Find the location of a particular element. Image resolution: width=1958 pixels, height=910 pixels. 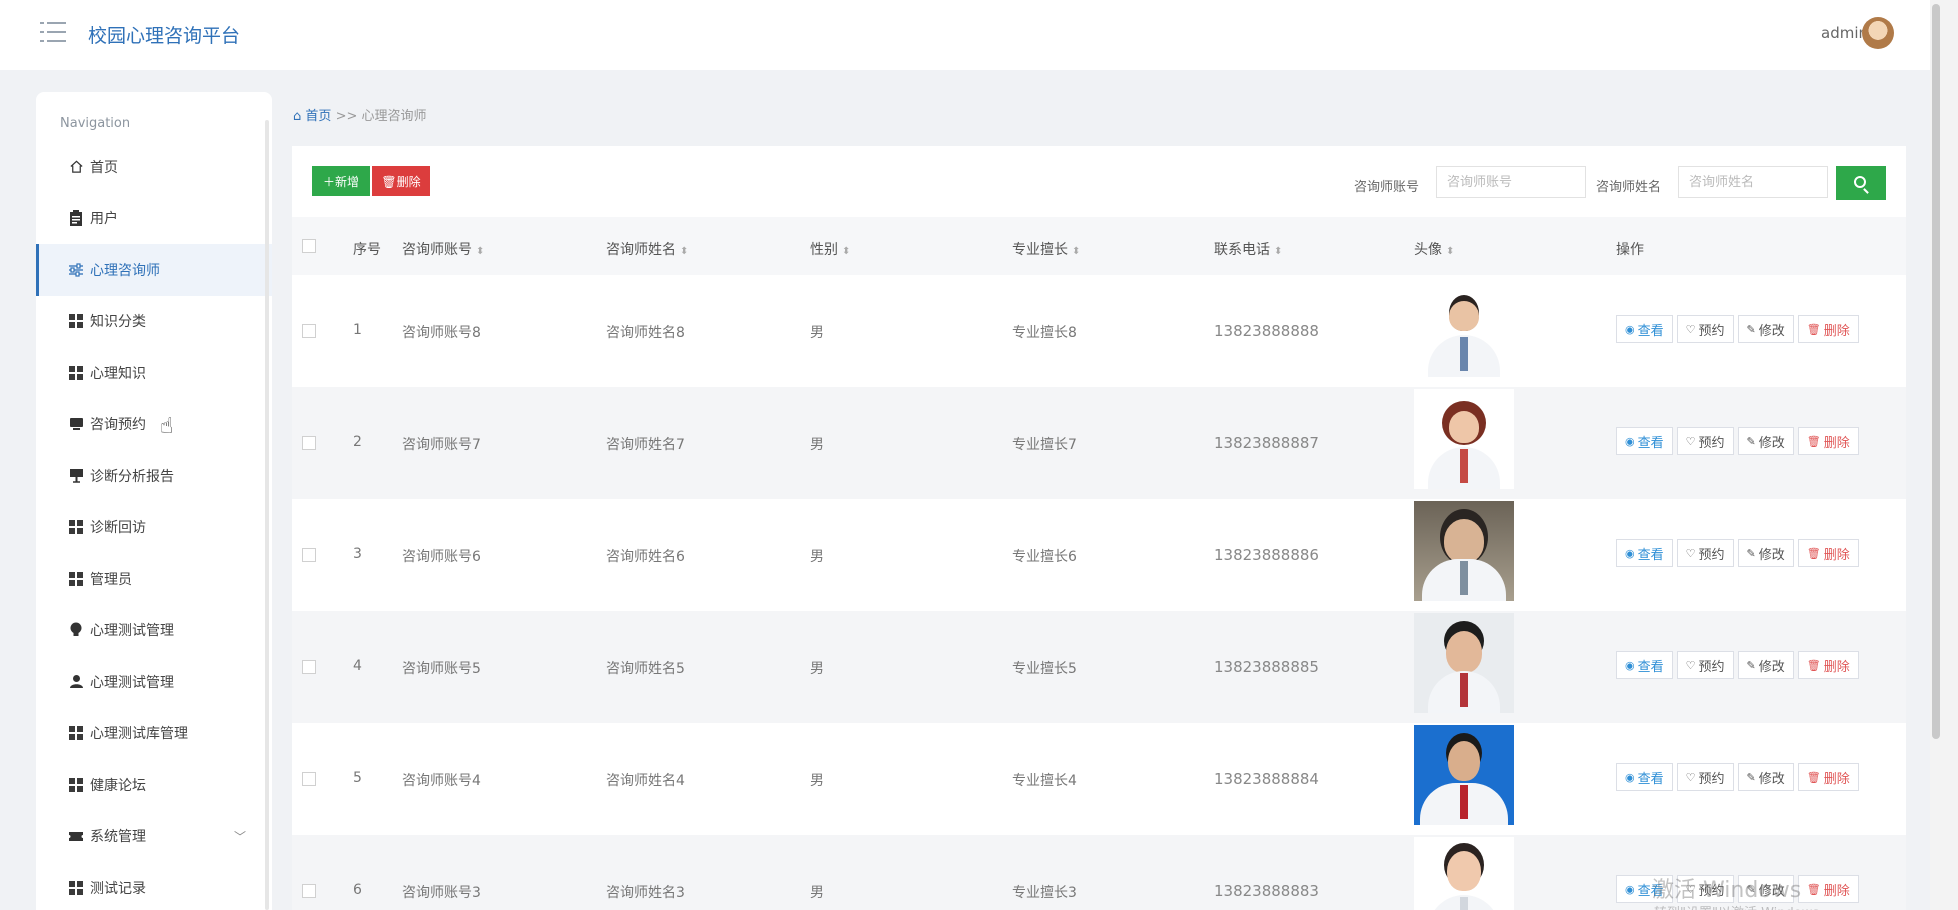

page-scrollbar-thumb is located at coordinates (1936, 371).